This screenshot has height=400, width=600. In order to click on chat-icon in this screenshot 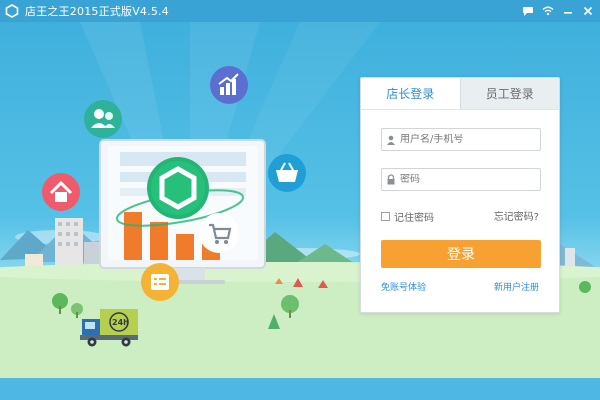, I will do `click(528, 11)`.